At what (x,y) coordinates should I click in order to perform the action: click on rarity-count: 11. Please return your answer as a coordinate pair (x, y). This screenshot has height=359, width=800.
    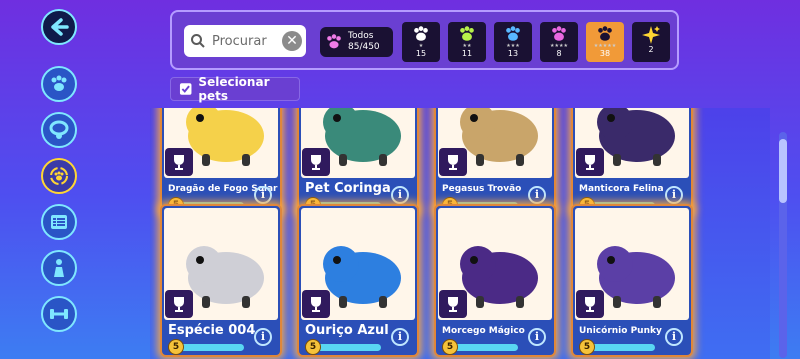
    Looking at the image, I should click on (467, 53).